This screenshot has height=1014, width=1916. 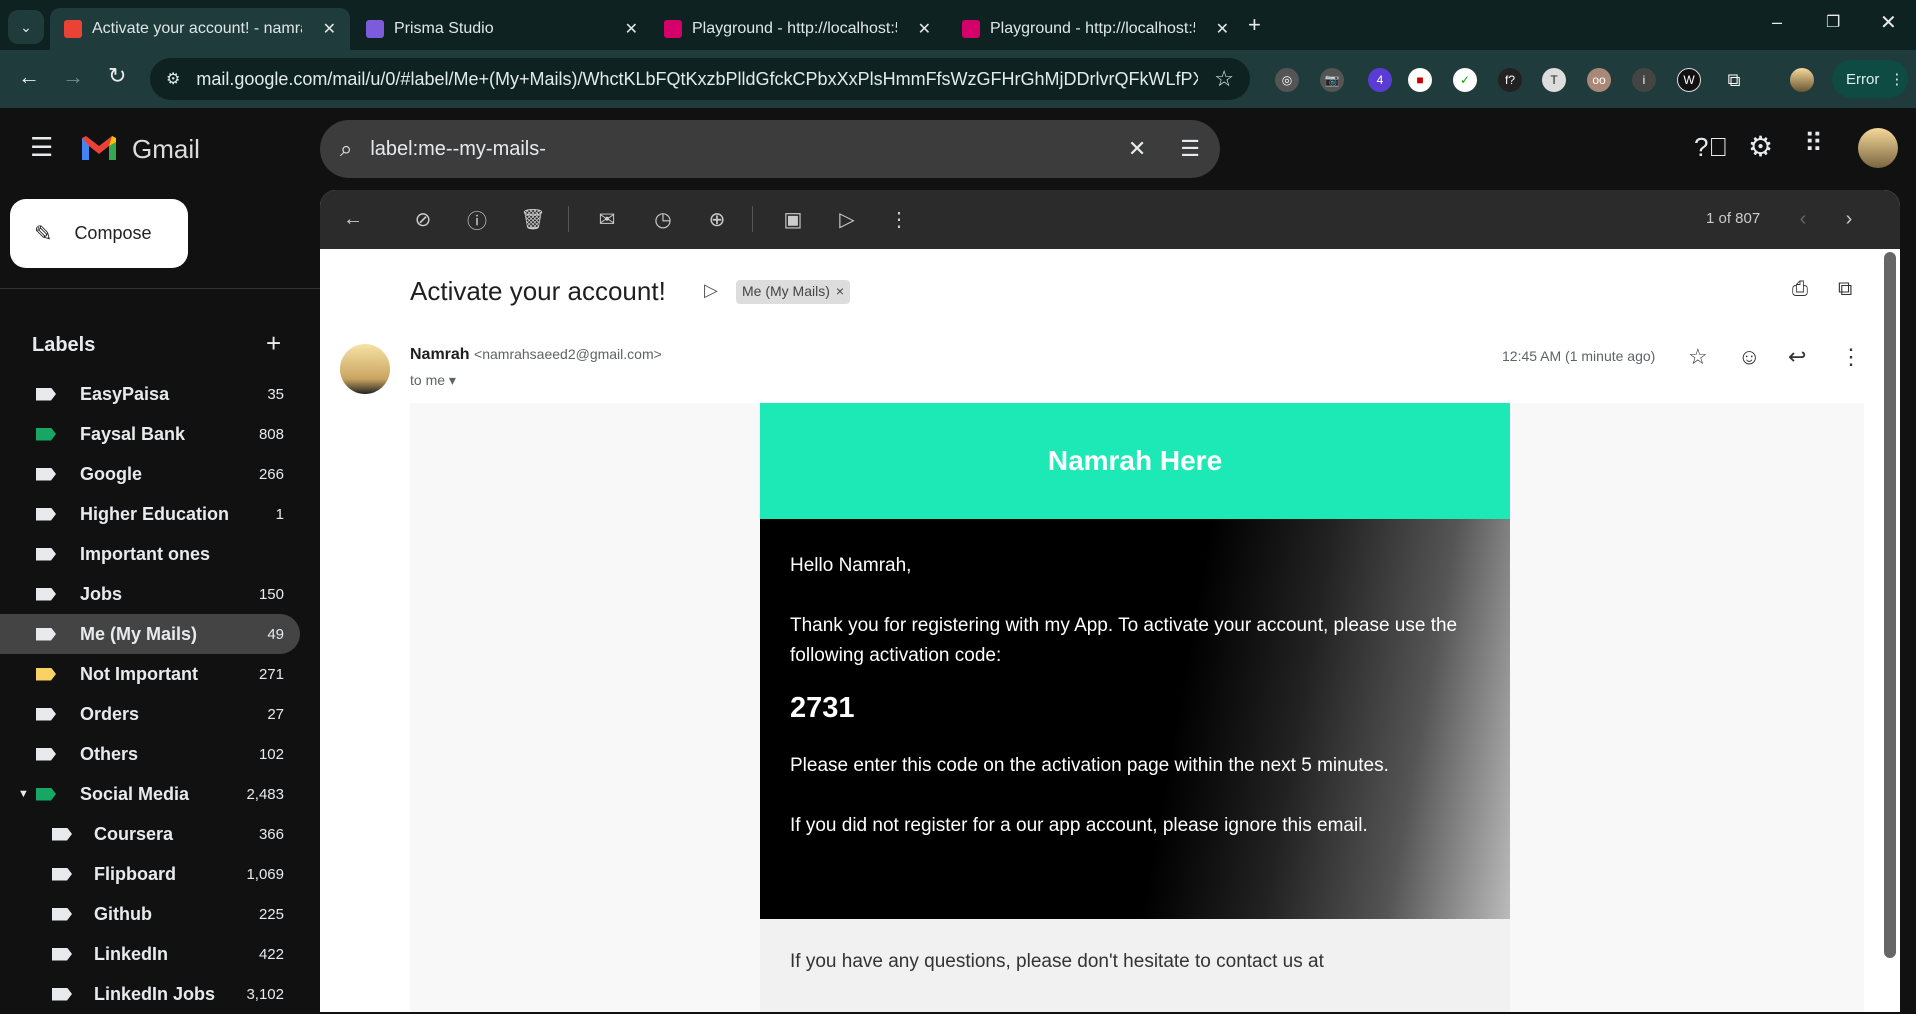 What do you see at coordinates (1803, 219) in the screenshot?
I see `newer-icon: ‹` at bounding box center [1803, 219].